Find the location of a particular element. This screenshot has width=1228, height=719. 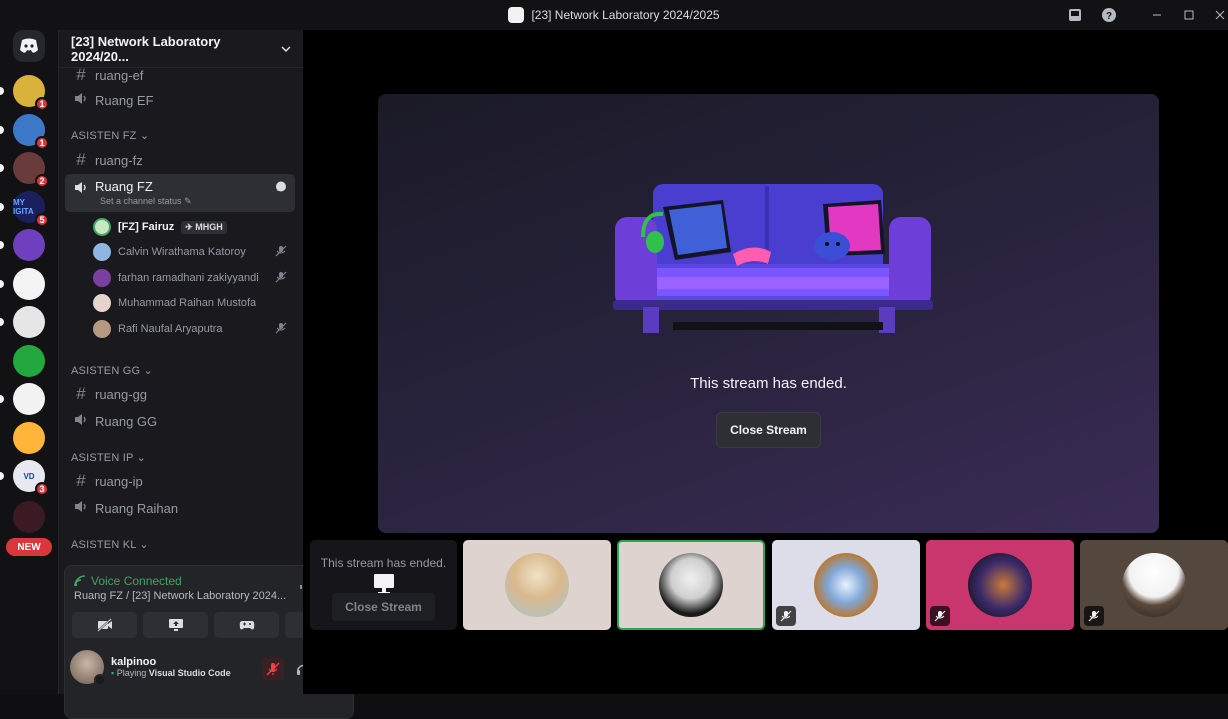

mic-muted-button is located at coordinates (273, 669).